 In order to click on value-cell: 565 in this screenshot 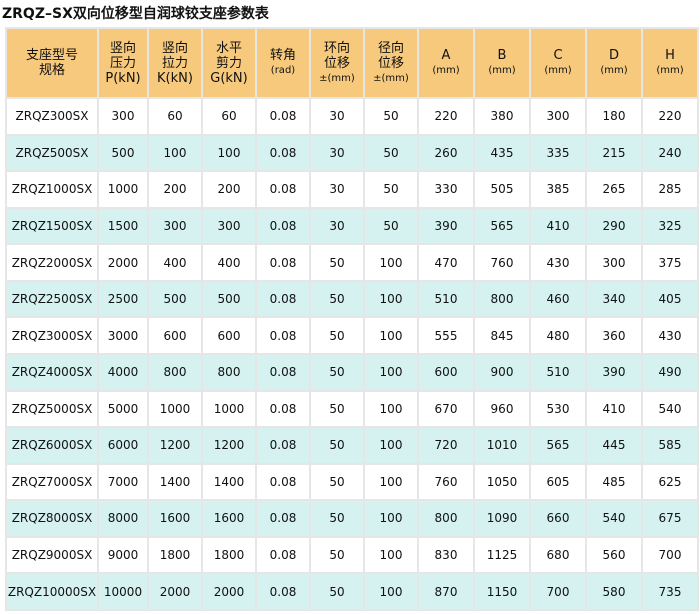, I will do `click(558, 445)`.